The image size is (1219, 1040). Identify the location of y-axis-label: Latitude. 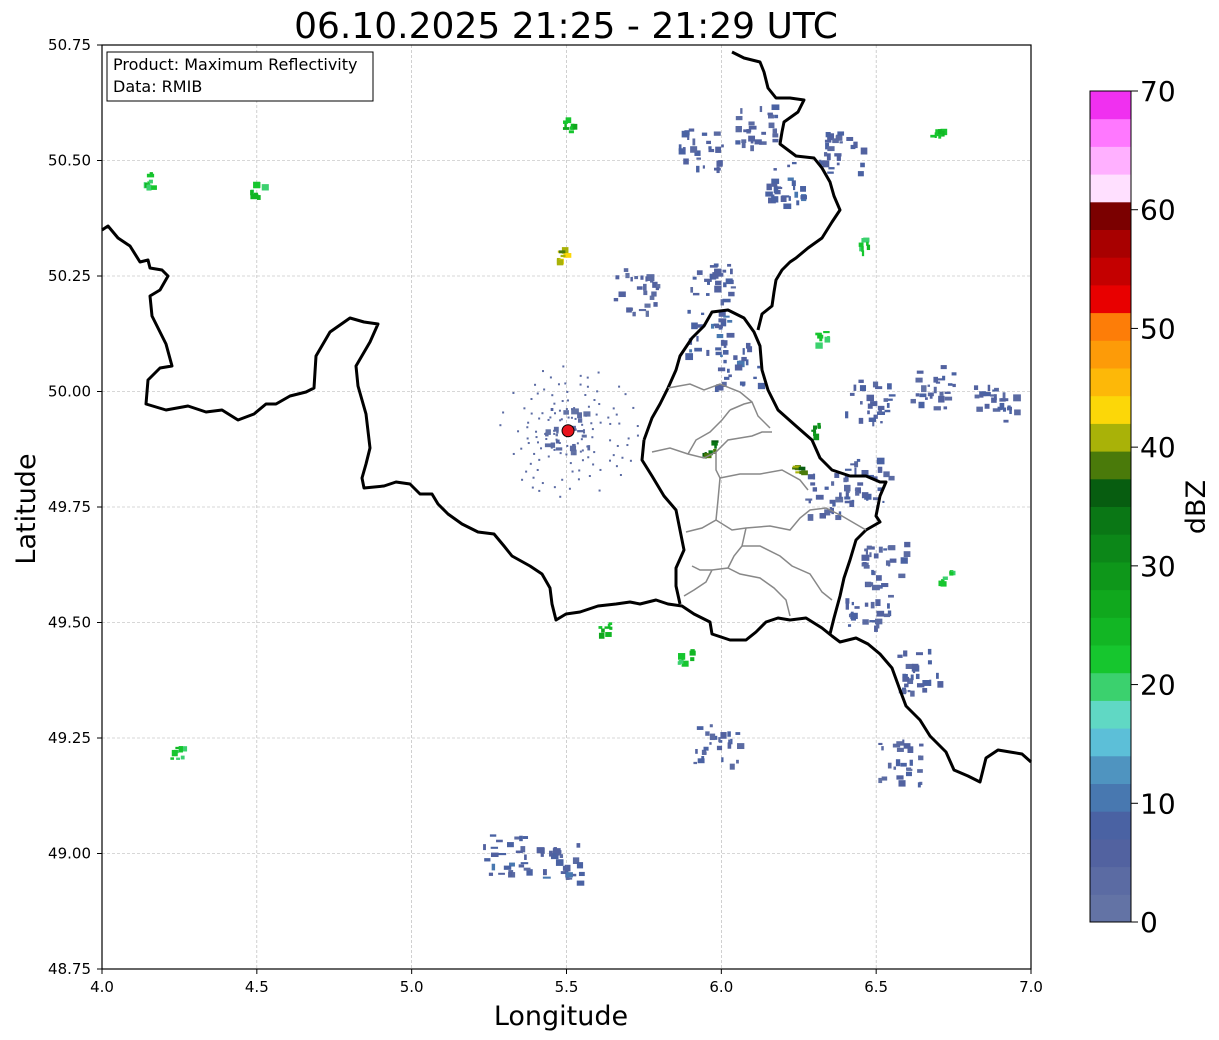
(26, 508).